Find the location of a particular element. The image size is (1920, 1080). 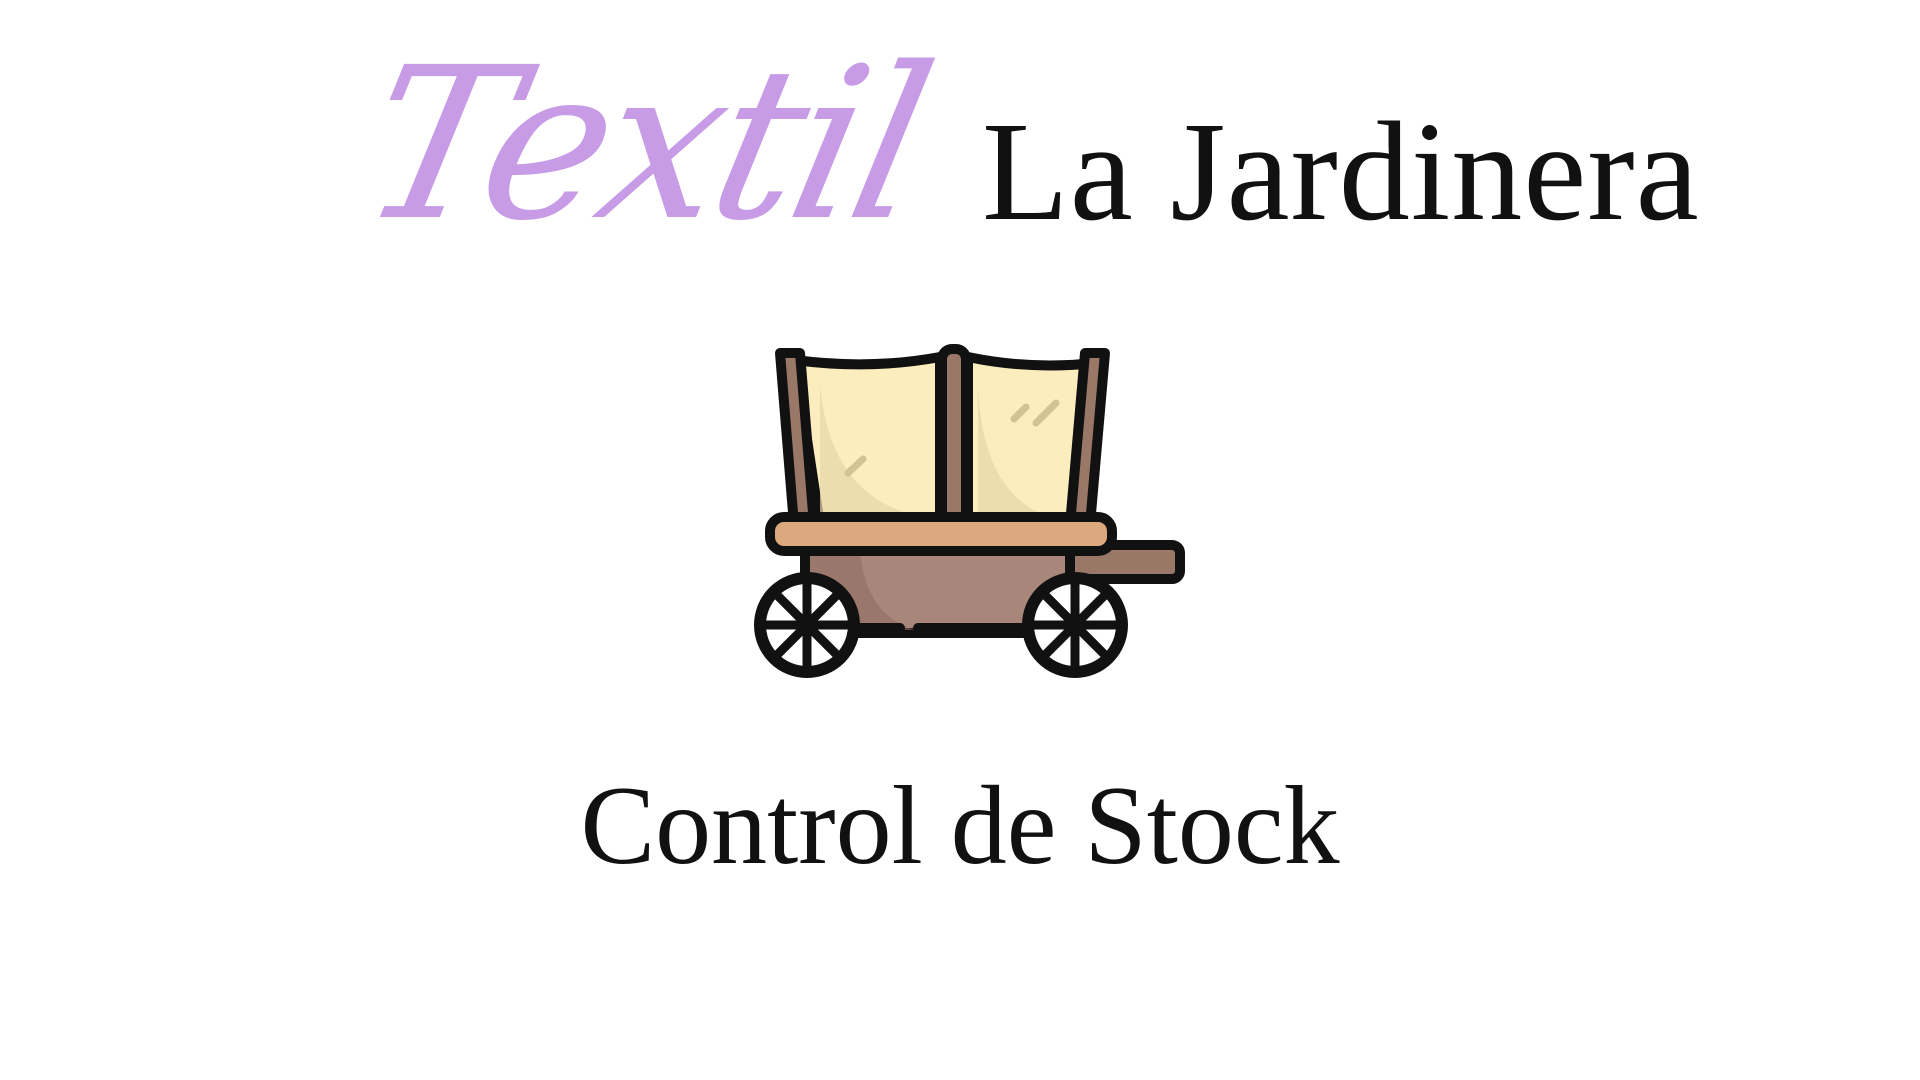

covered-wagon-icon is located at coordinates (969, 511).